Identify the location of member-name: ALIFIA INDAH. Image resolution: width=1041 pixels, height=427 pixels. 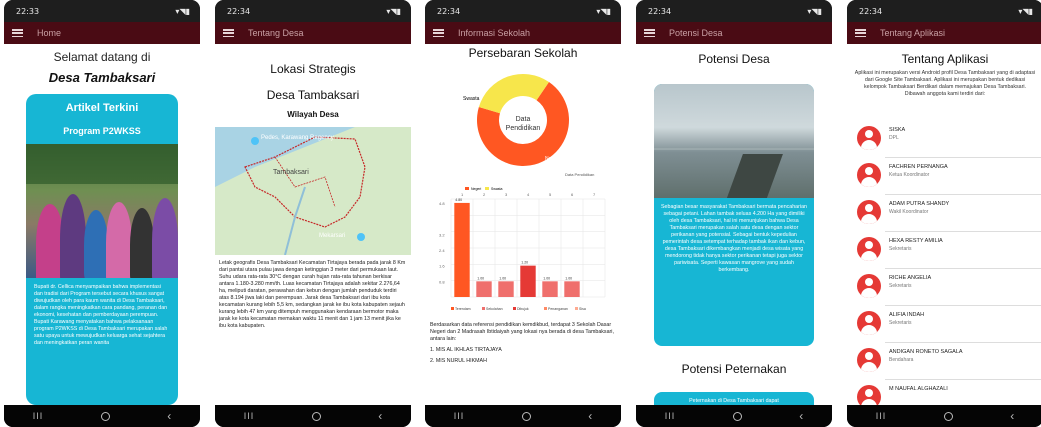
(907, 315).